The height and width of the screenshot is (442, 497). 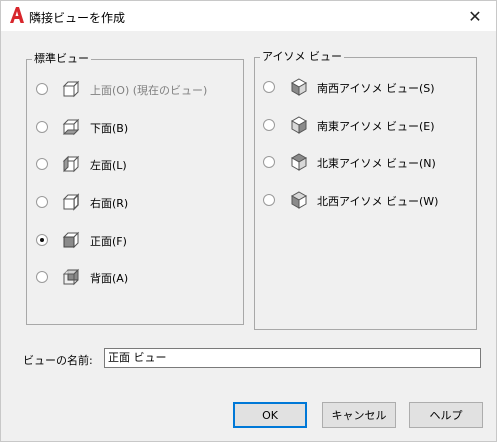 I want to click on top-view-cube-icon, so click(x=71, y=89).